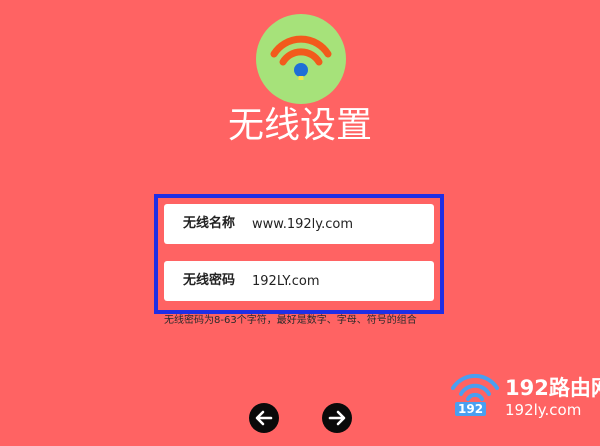 This screenshot has width=600, height=446. Describe the element at coordinates (209, 280) in the screenshot. I see `password-label: 无线密码` at that location.